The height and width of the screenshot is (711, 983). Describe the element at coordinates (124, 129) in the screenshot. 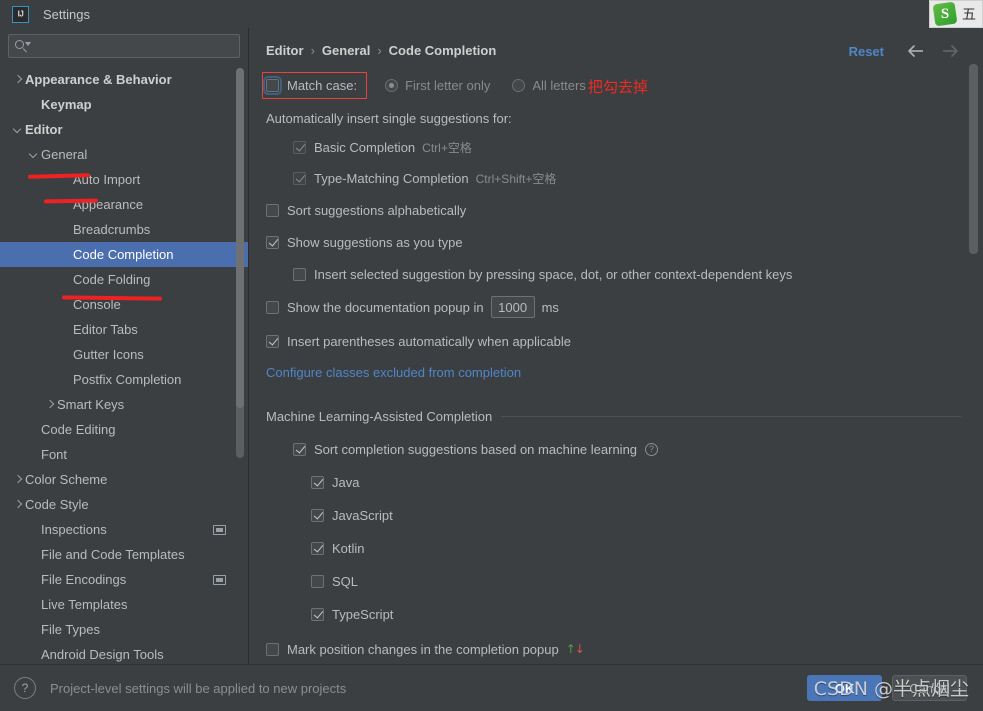

I see `sidebar-item-editor: Editor` at that location.